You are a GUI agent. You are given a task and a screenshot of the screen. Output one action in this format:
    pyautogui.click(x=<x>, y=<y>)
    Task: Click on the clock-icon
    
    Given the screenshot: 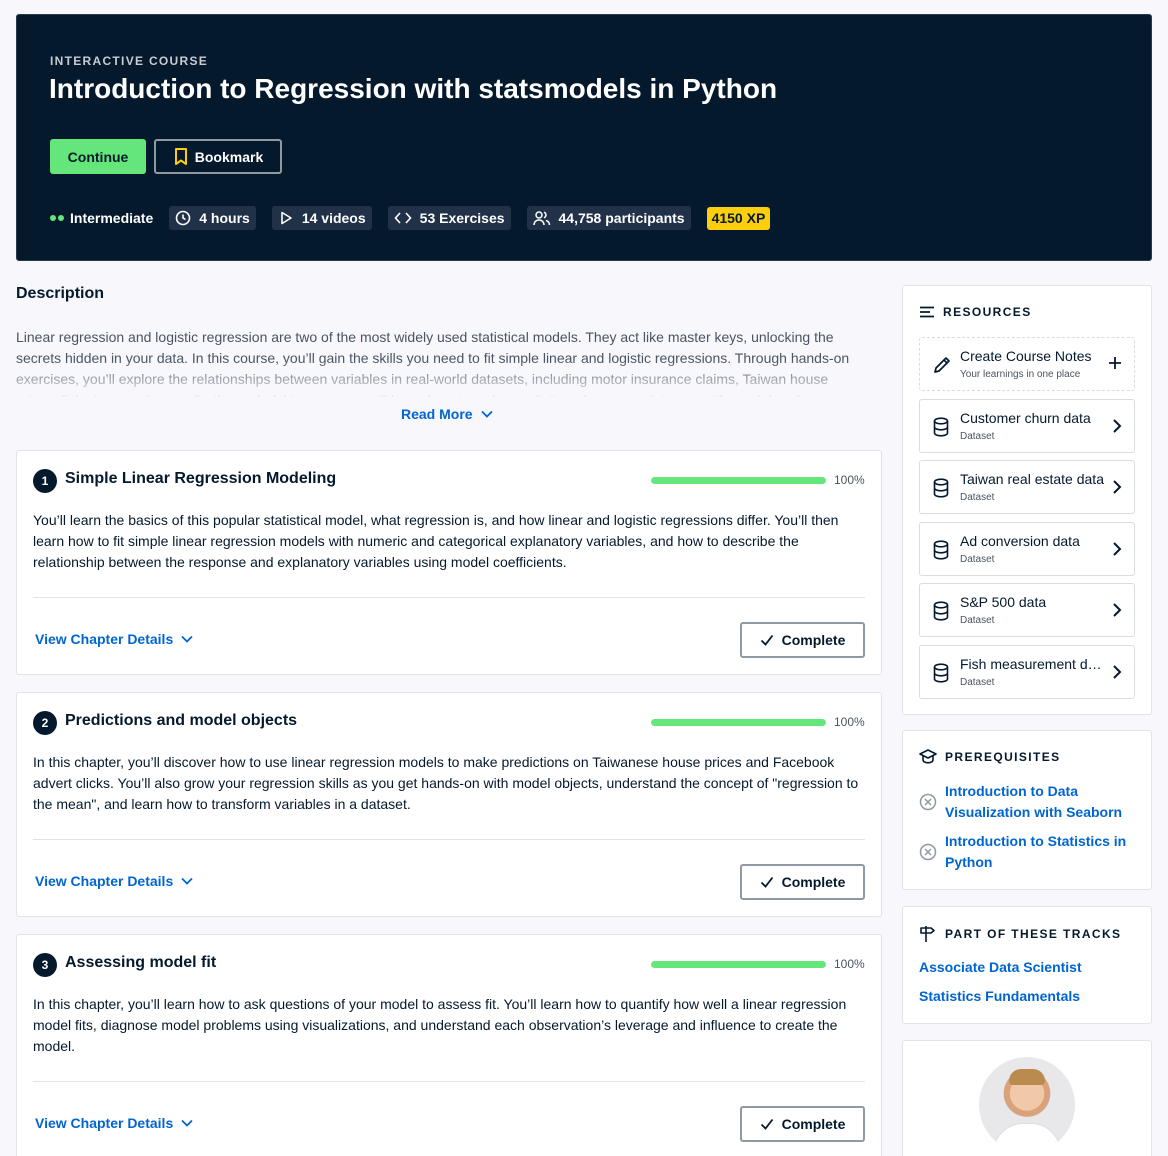 What is the action you would take?
    pyautogui.click(x=183, y=218)
    